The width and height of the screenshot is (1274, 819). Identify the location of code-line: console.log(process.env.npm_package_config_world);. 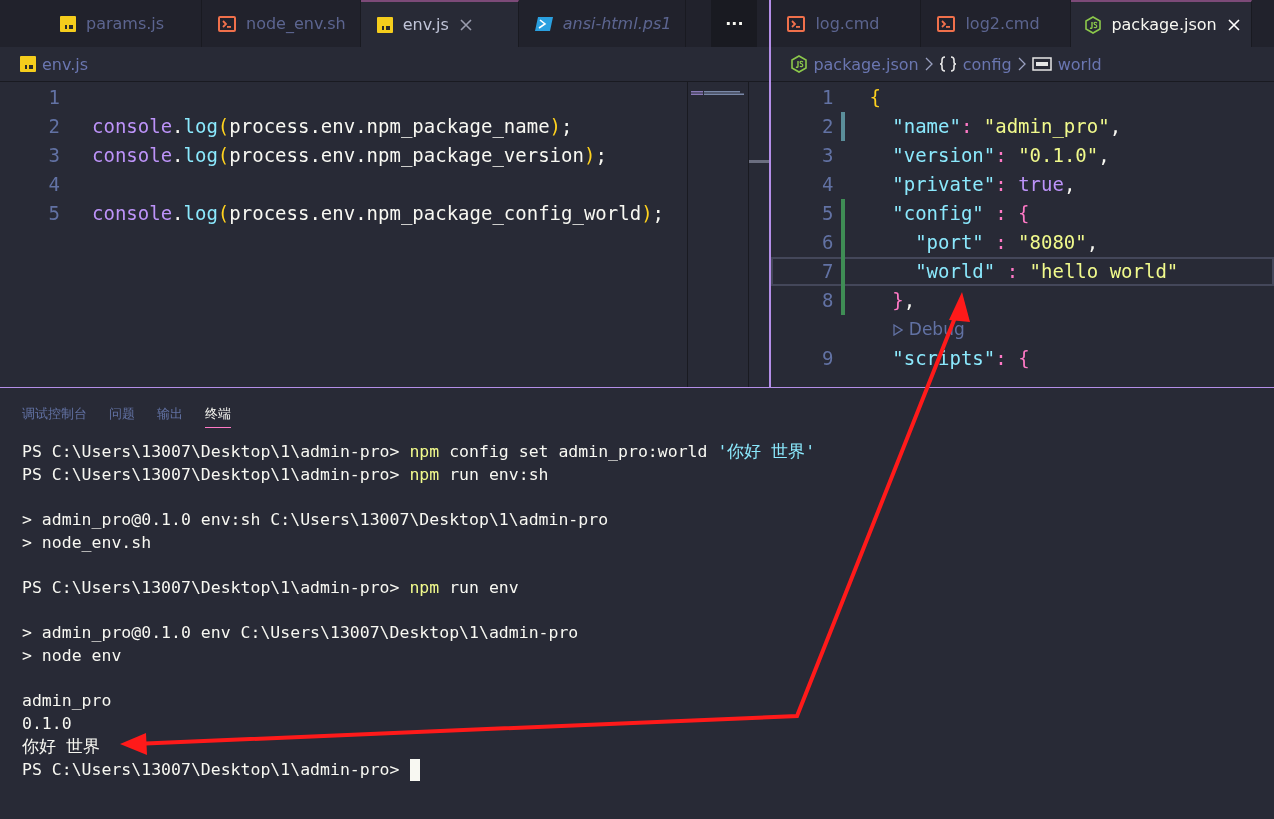
(378, 214).